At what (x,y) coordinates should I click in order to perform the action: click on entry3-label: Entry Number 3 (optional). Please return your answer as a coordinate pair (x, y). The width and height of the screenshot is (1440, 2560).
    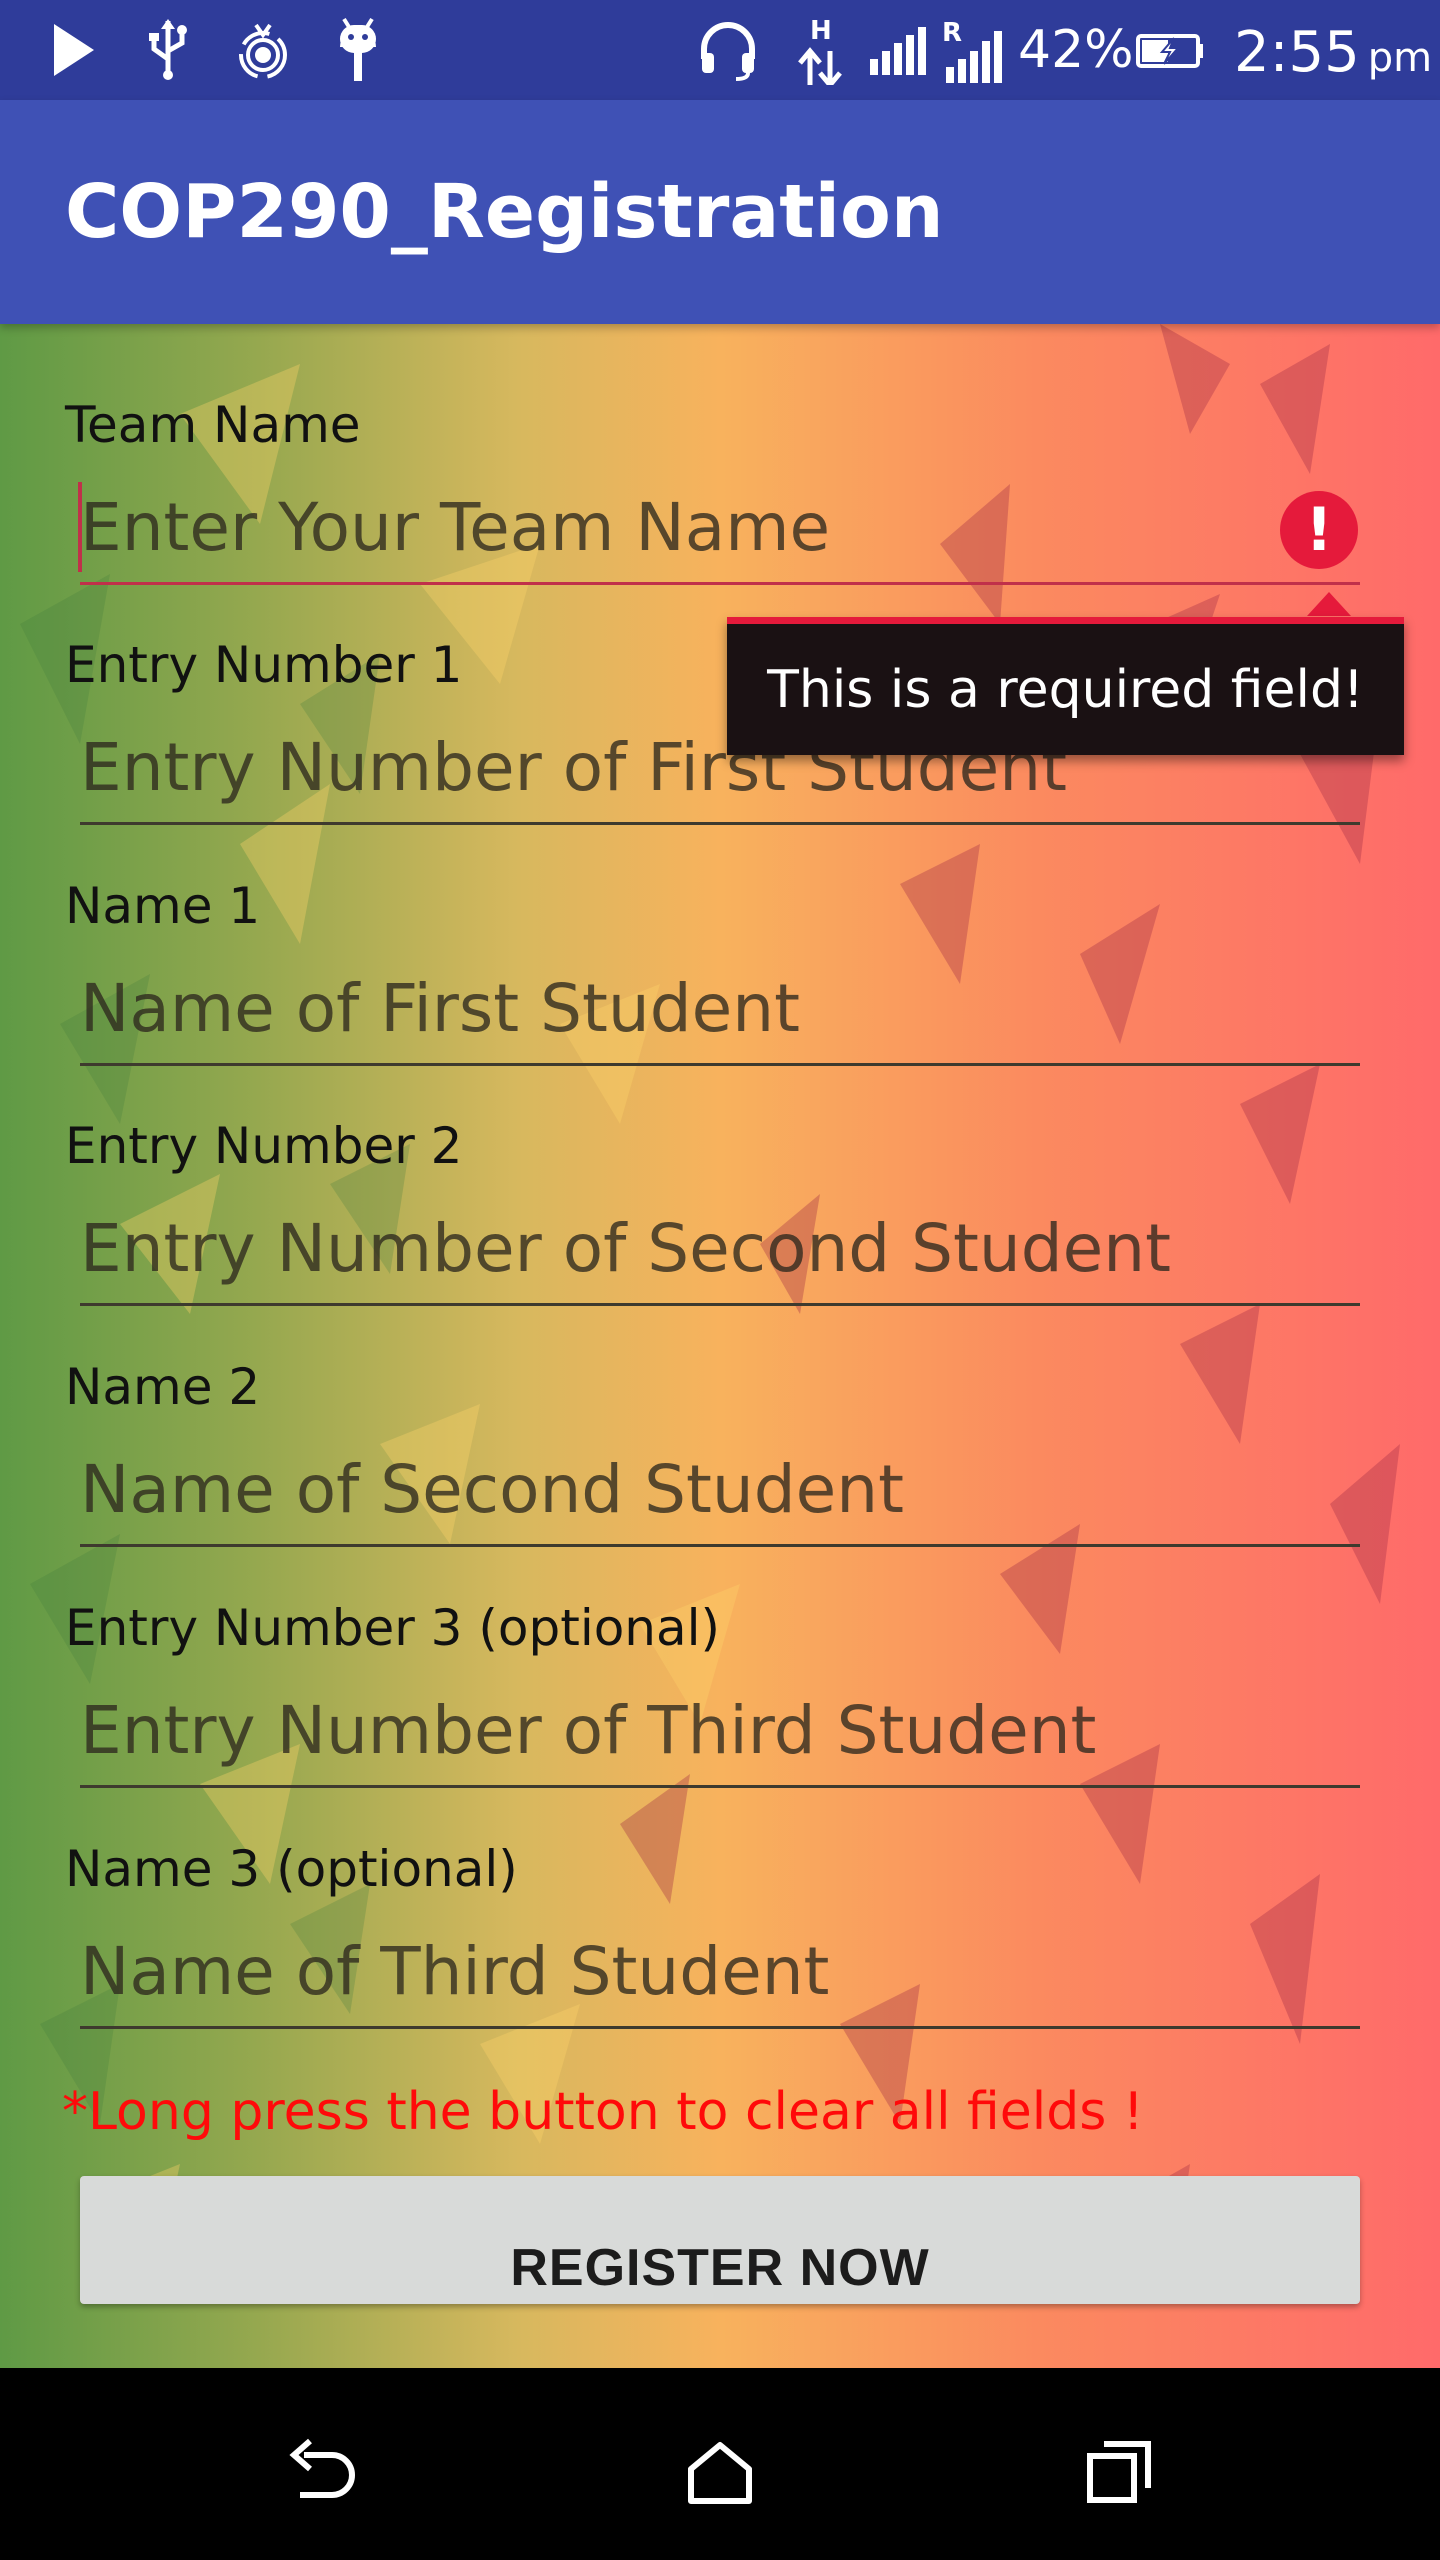
    Looking at the image, I should click on (393, 1628).